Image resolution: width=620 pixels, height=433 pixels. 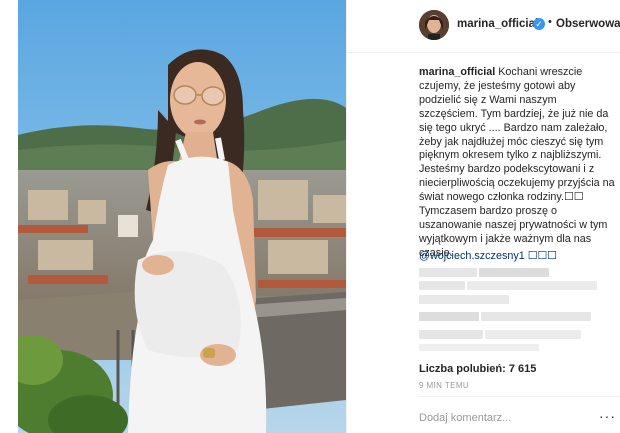 I want to click on mention-link: @wojciech.szczesny1 ☐☐☐, so click(x=488, y=255).